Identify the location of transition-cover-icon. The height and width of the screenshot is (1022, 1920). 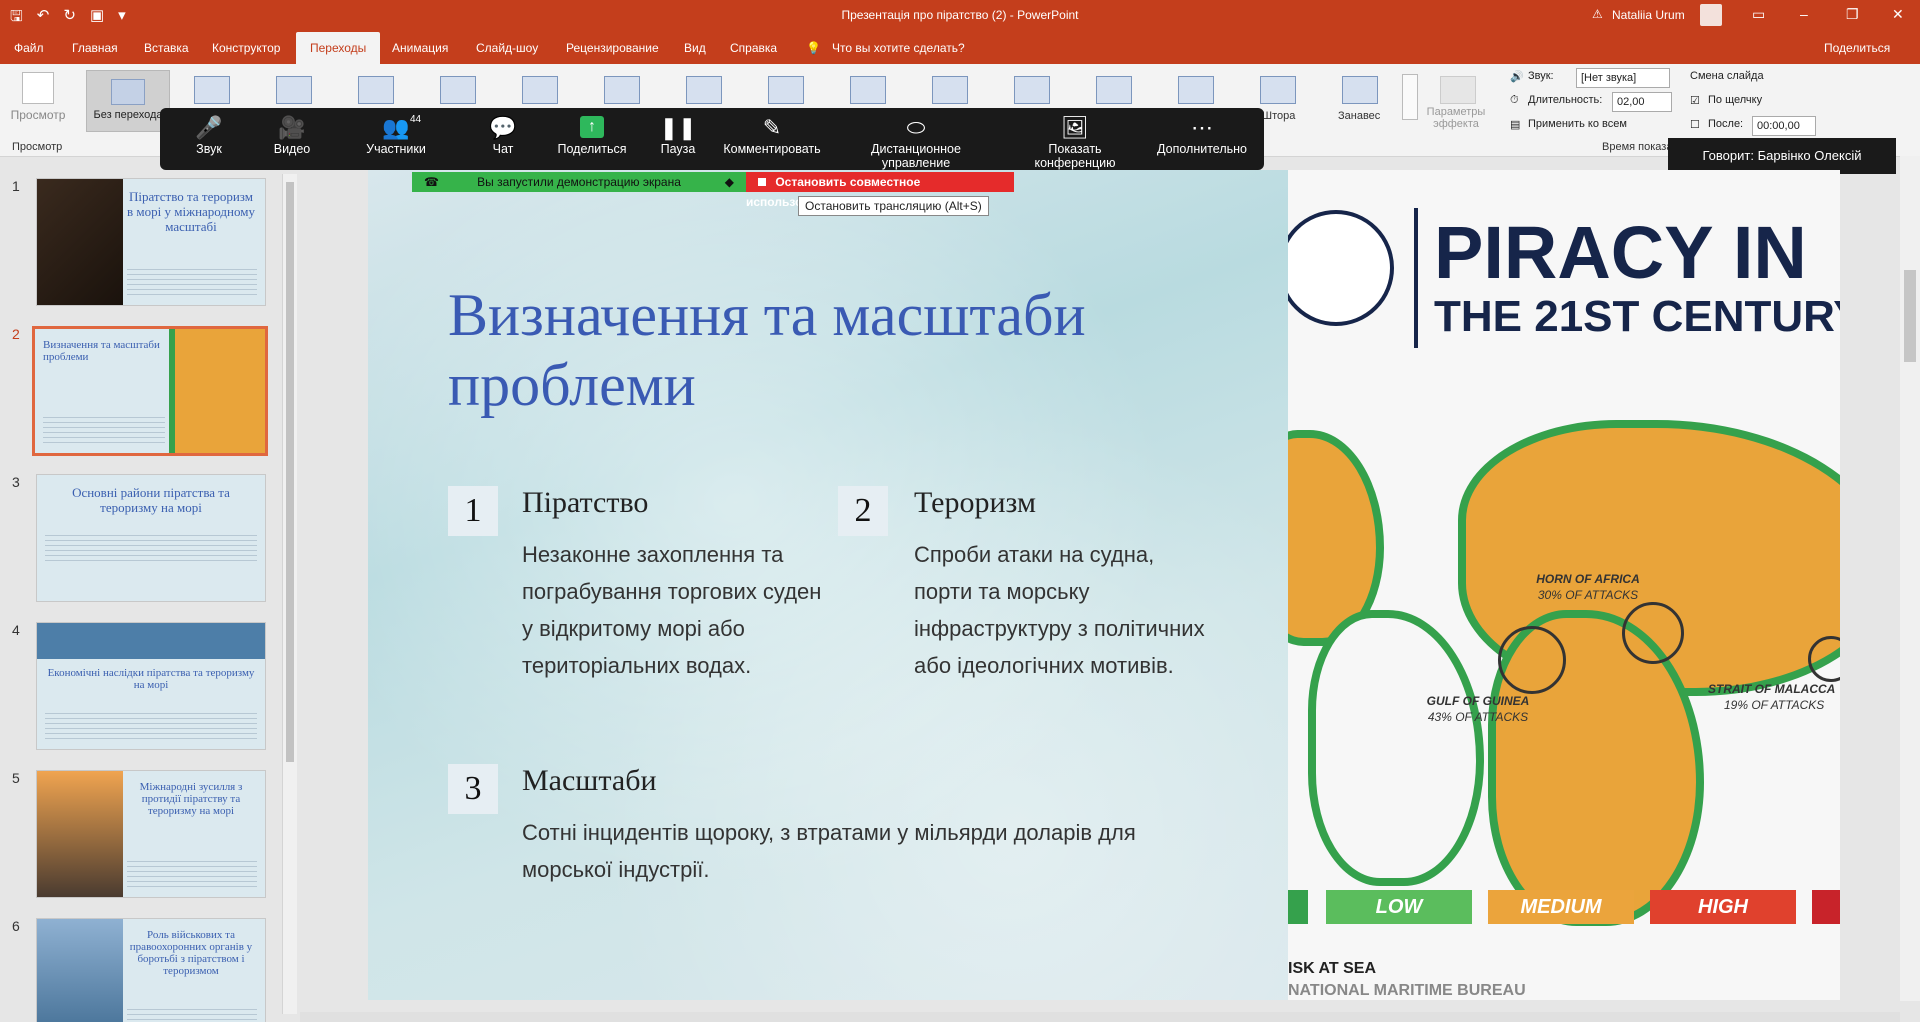
(1032, 90).